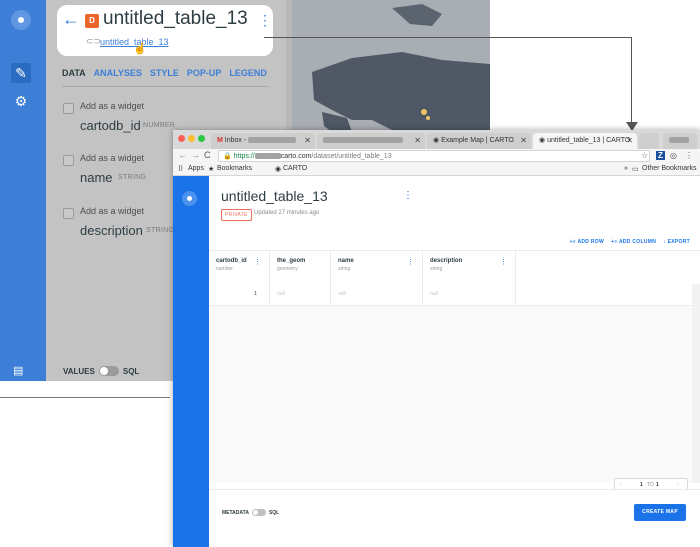 The image size is (700, 547). I want to click on back-arrow-icon: ←, so click(71, 19).